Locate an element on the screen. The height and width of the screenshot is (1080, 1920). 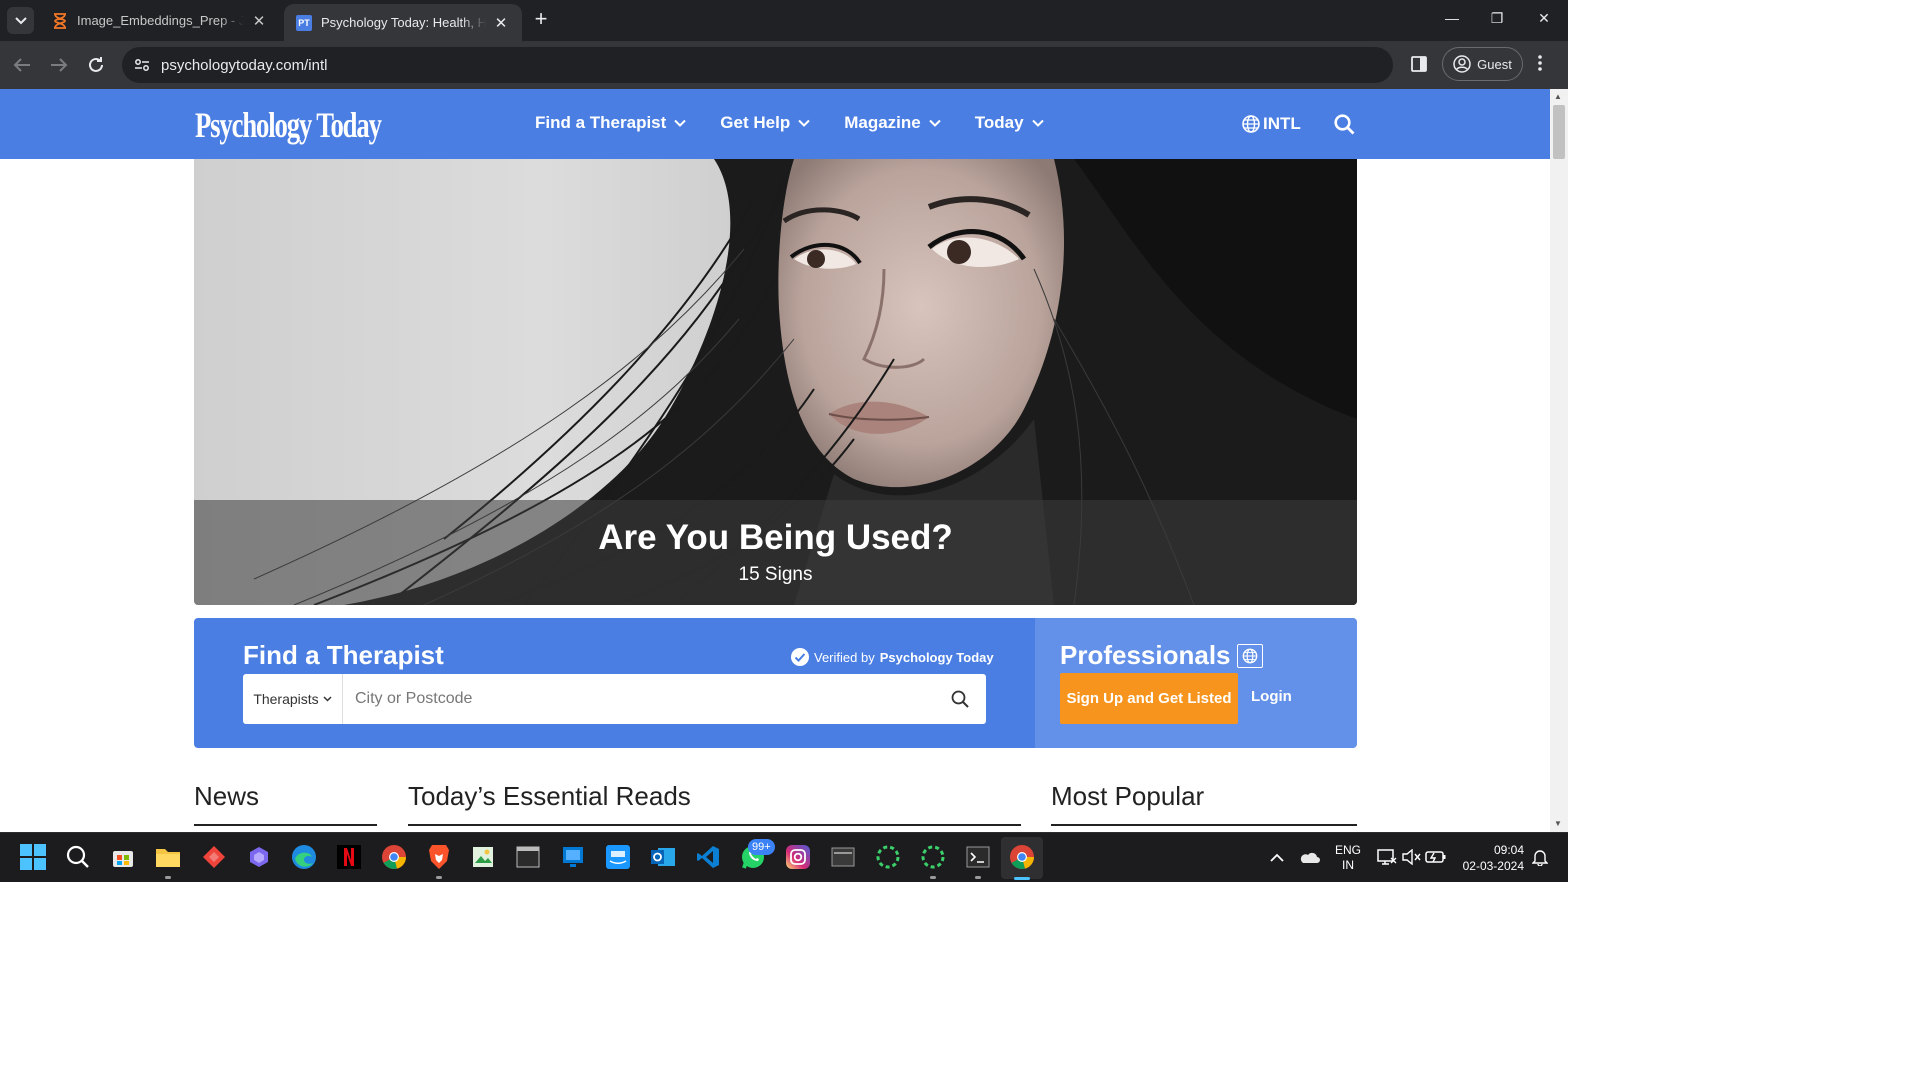
netflix-icon is located at coordinates (349, 857).